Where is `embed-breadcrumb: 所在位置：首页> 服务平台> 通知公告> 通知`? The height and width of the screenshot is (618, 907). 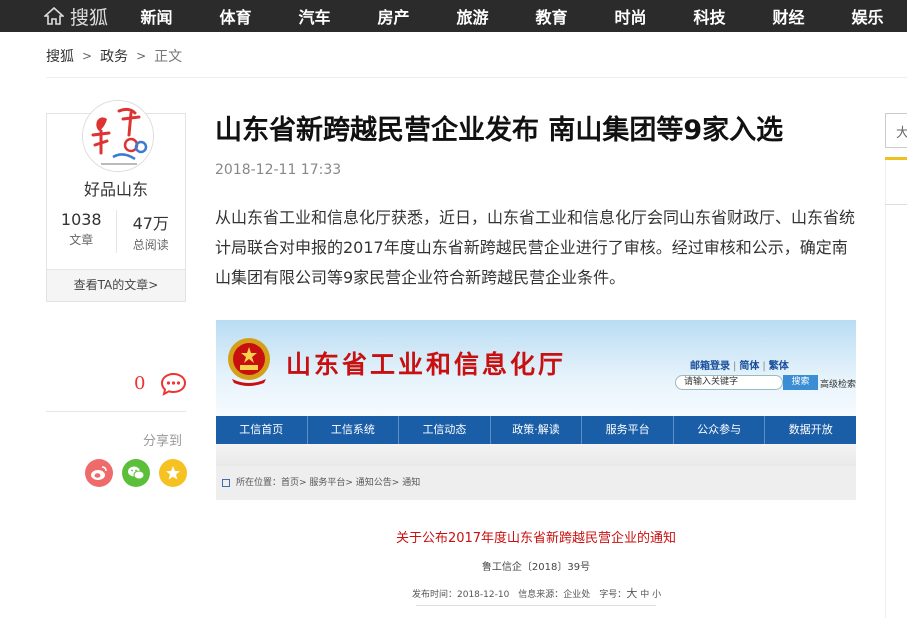
embed-breadcrumb: 所在位置：首页> 服务平台> 通知公告> 通知 is located at coordinates (536, 483).